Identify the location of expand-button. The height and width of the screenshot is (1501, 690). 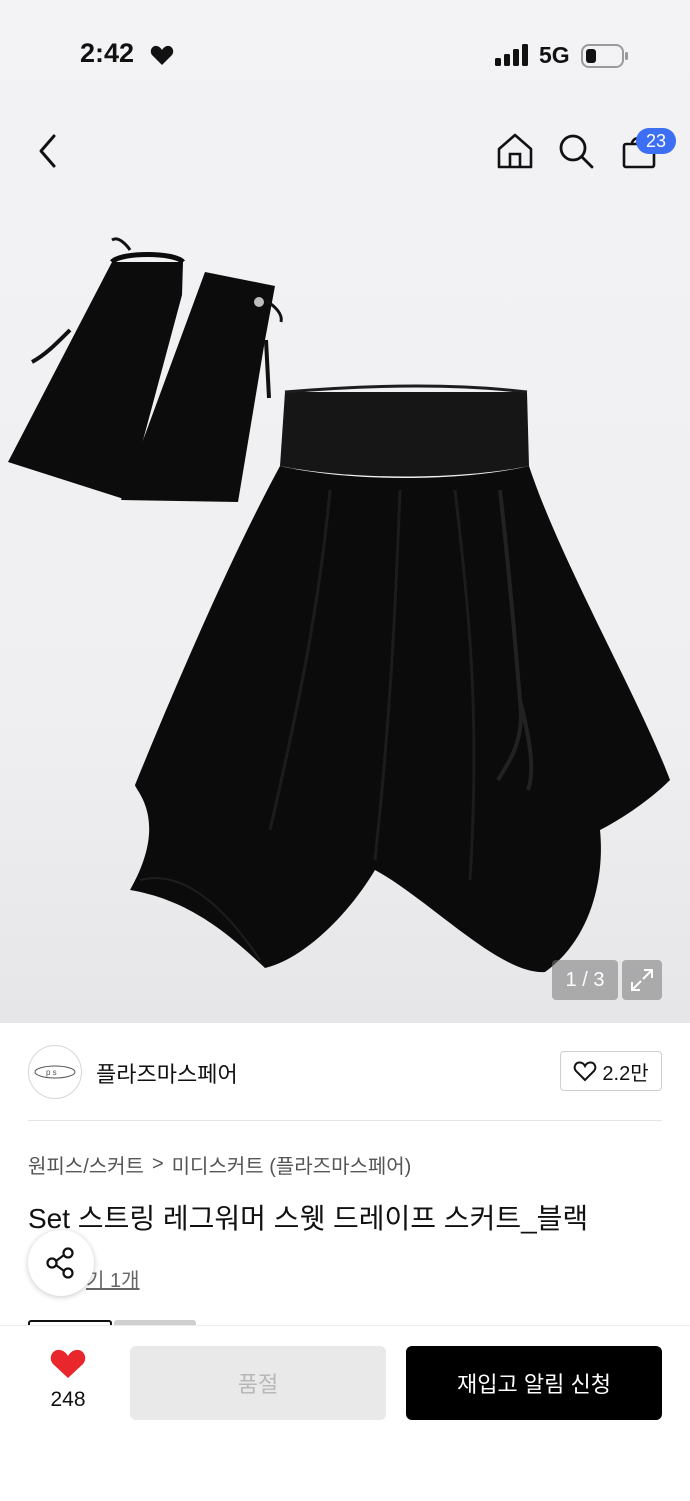
(642, 980).